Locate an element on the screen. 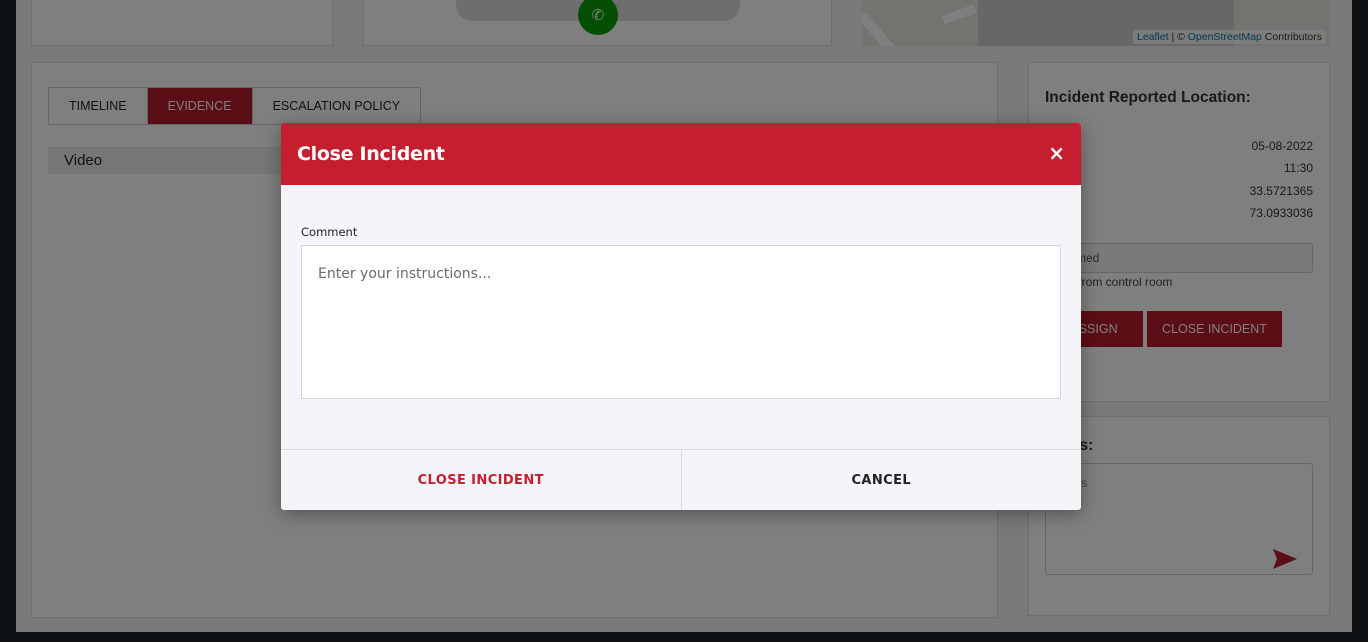 This screenshot has width=1368, height=642. cancel-button: CANCEL is located at coordinates (882, 480).